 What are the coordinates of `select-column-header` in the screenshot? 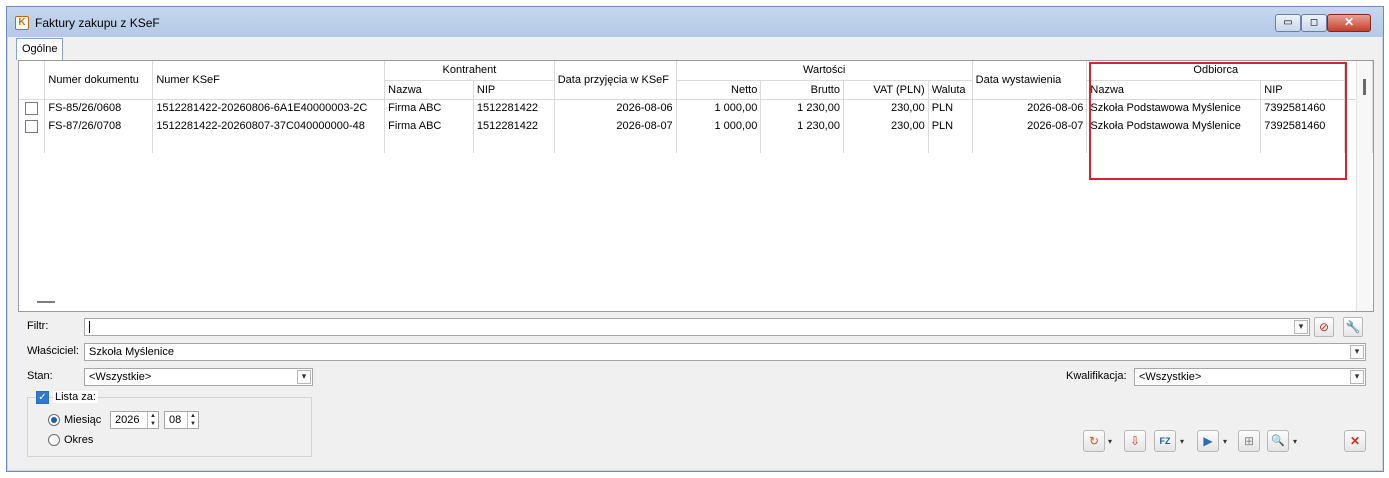 It's located at (32, 80).